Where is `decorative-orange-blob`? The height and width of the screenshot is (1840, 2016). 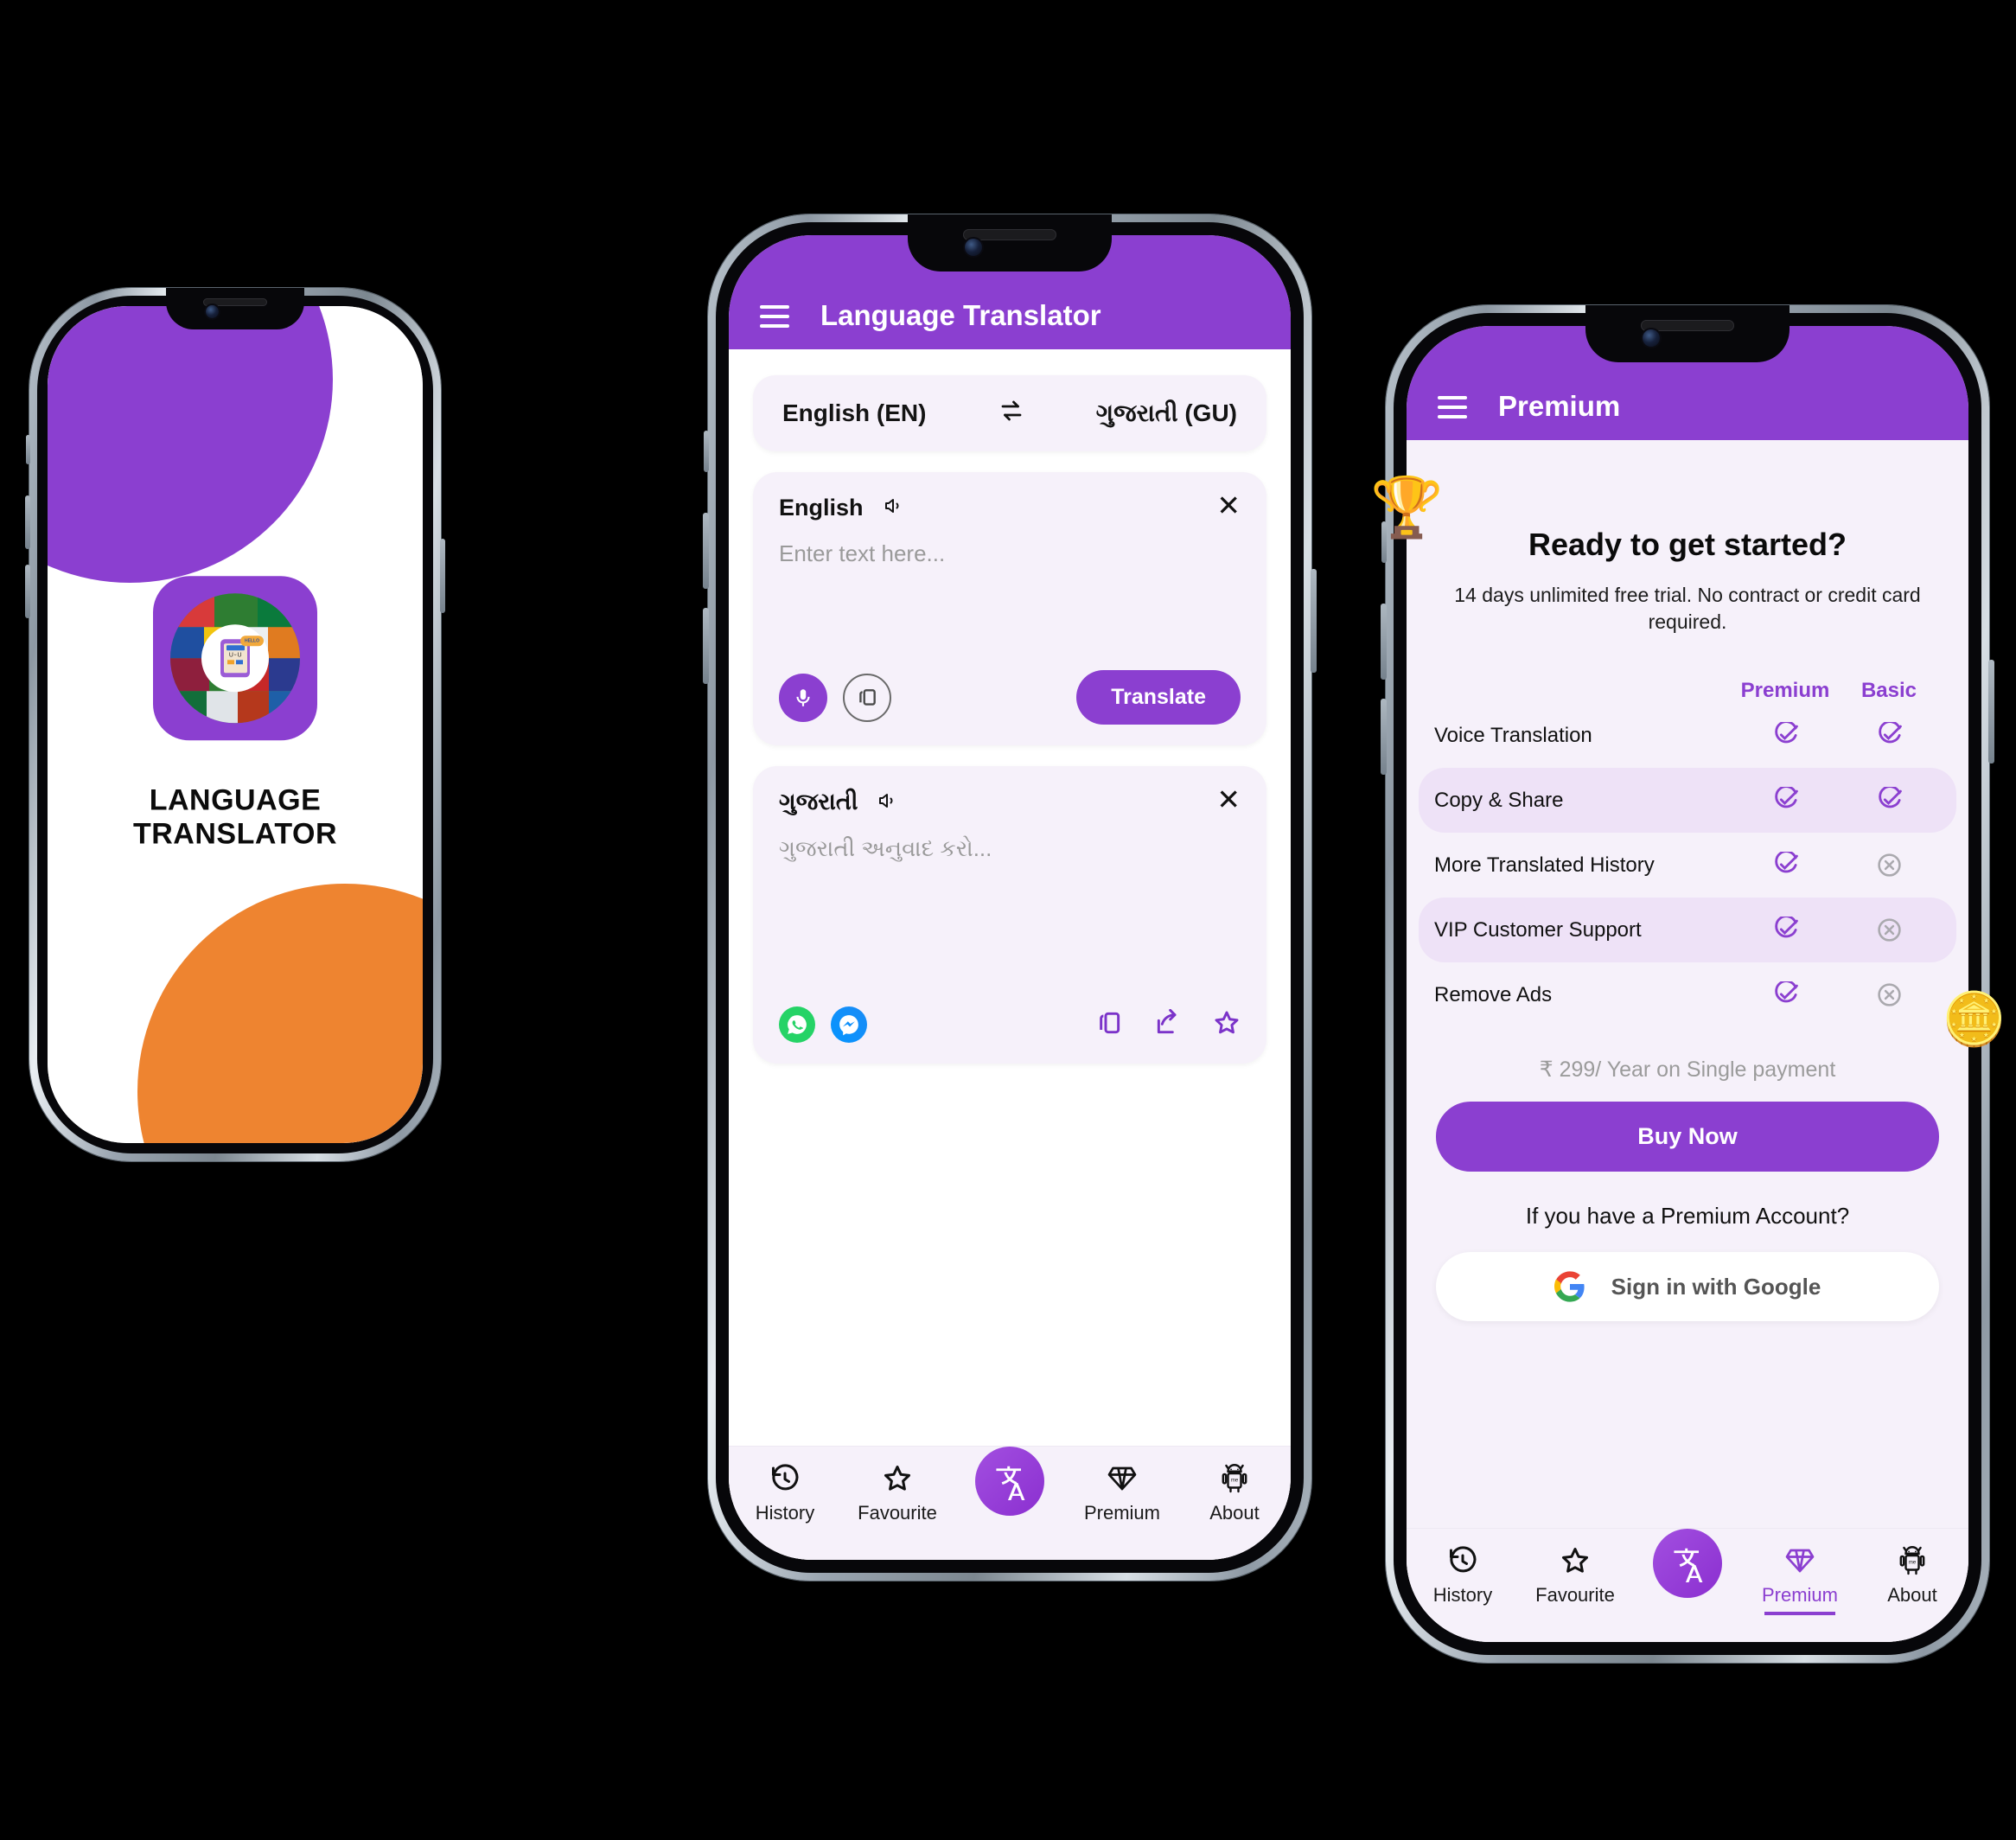
decorative-orange-blob is located at coordinates (280, 1013).